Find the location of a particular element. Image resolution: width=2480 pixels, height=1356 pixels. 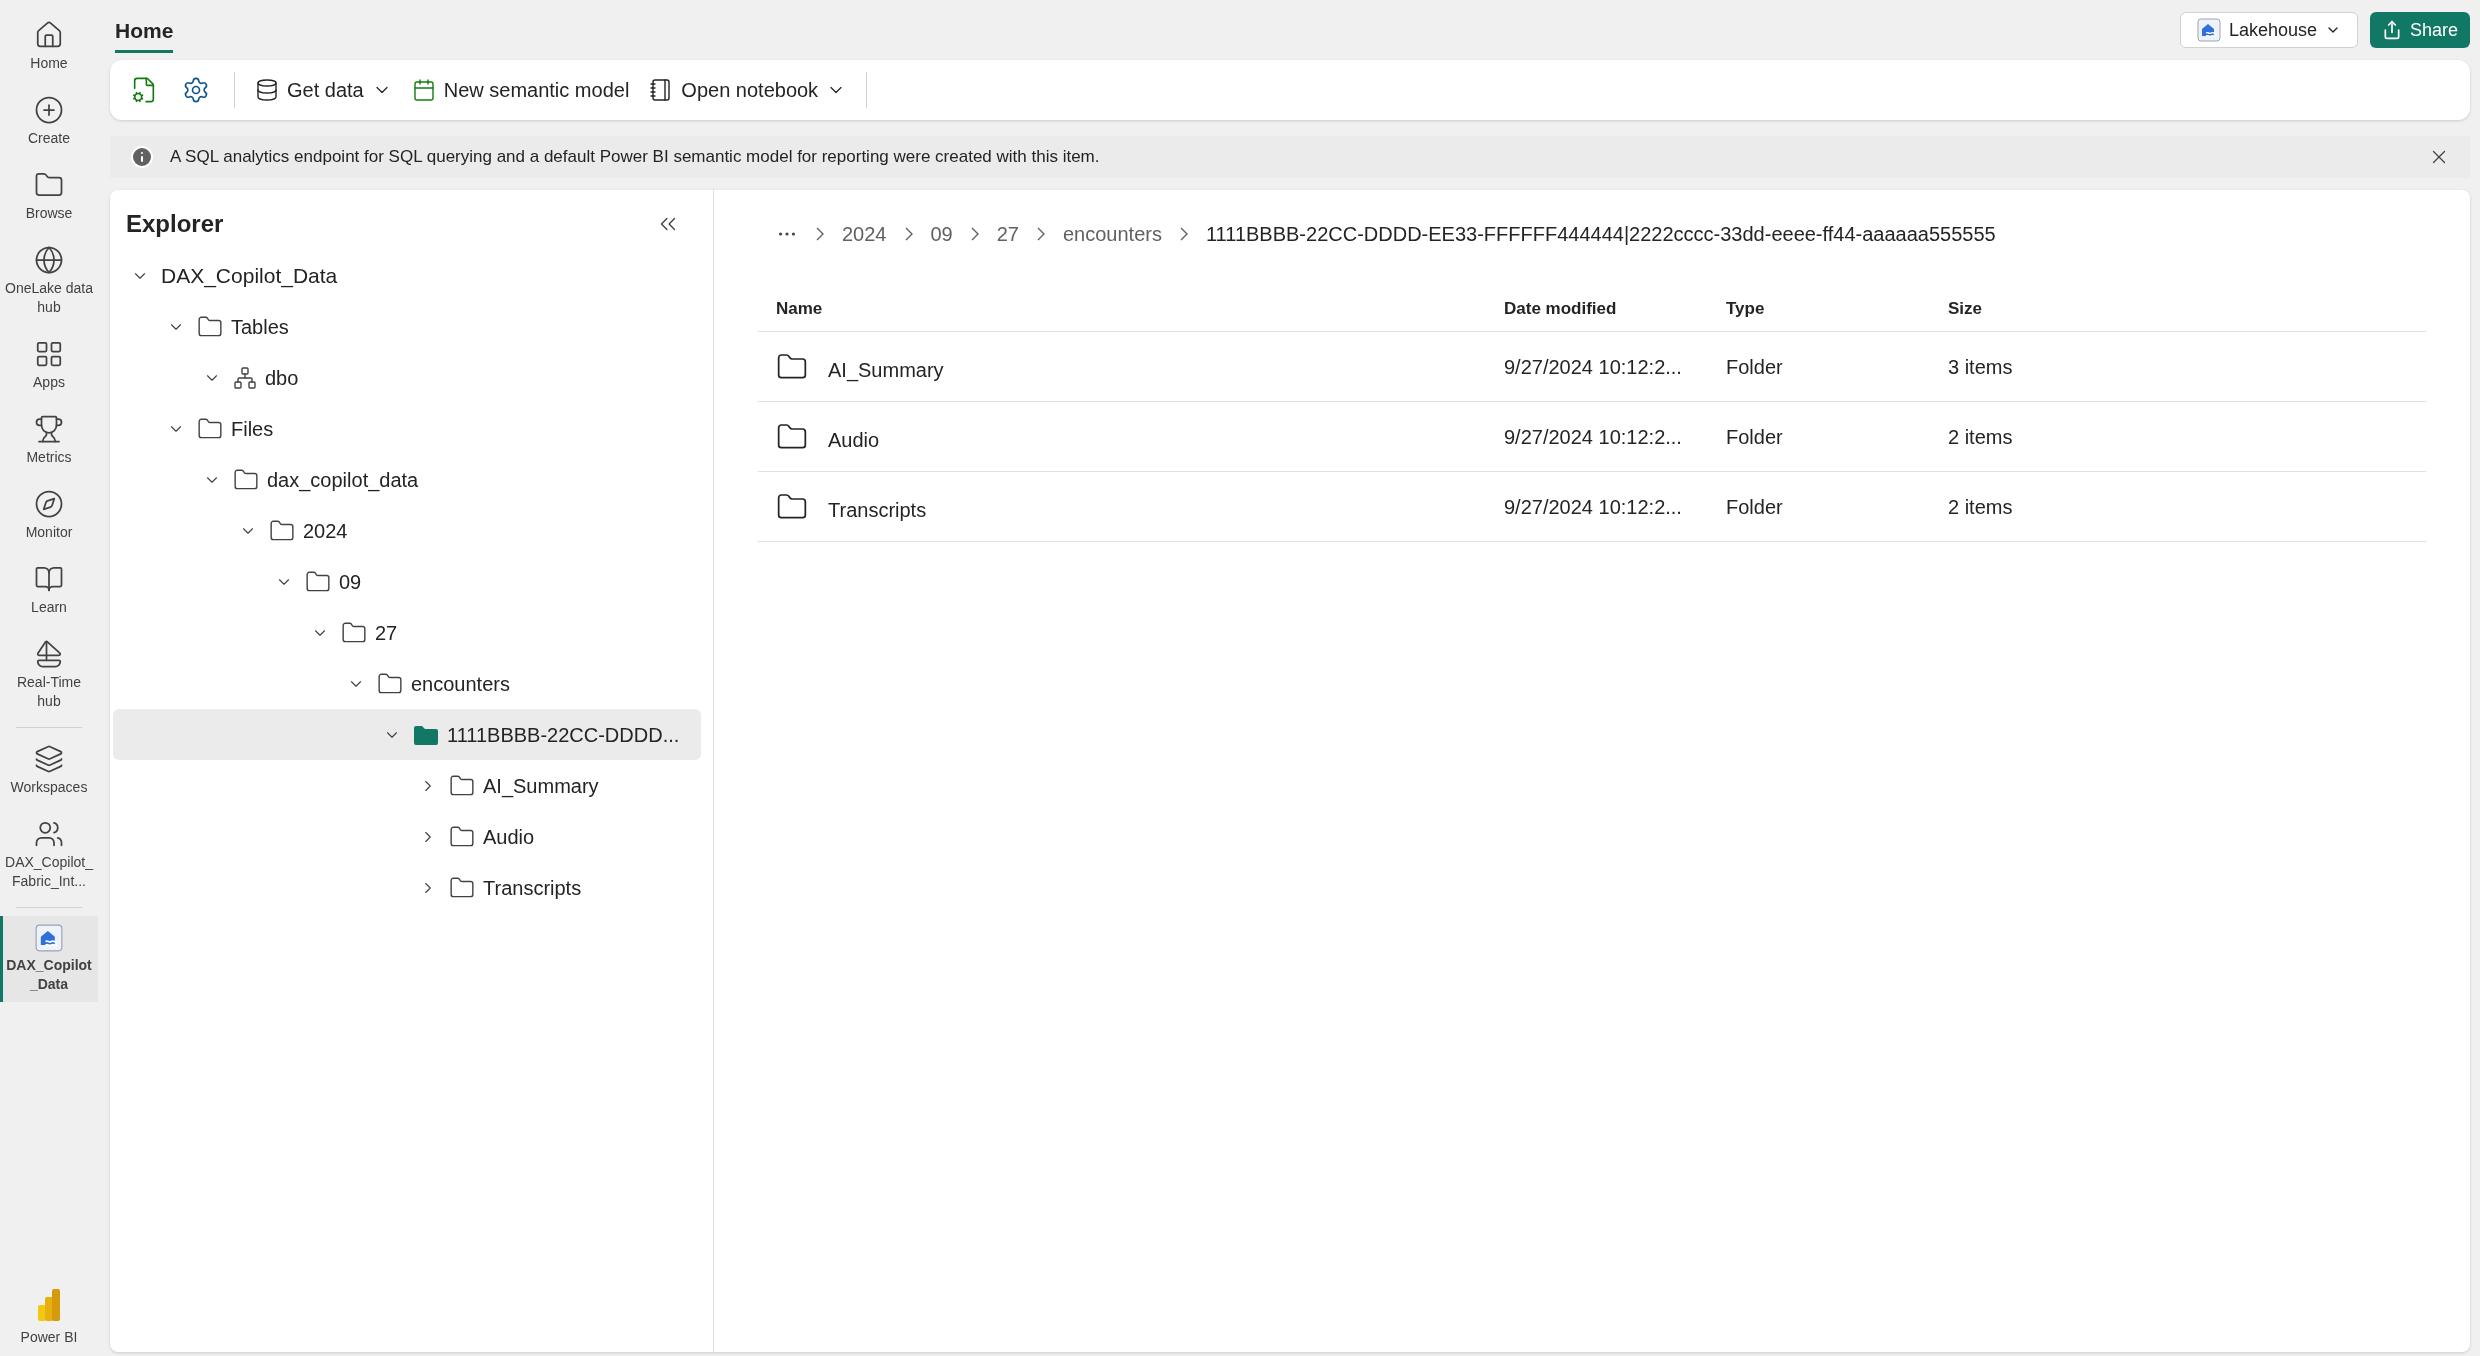

nav-item: Apps is located at coordinates (49, 365).